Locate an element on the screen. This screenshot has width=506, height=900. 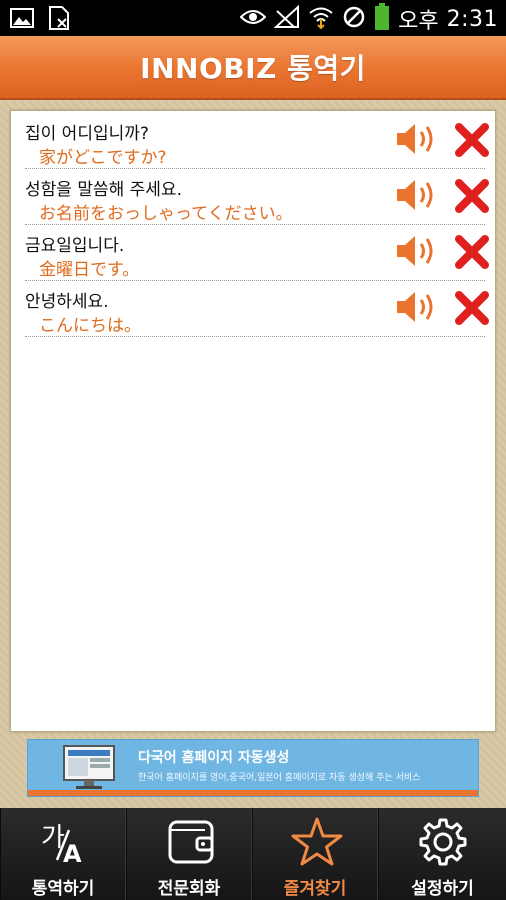
bottom-tab-bar: 가A 통역하기 전문회화 즐겨찾기 설정하기 is located at coordinates (253, 854).